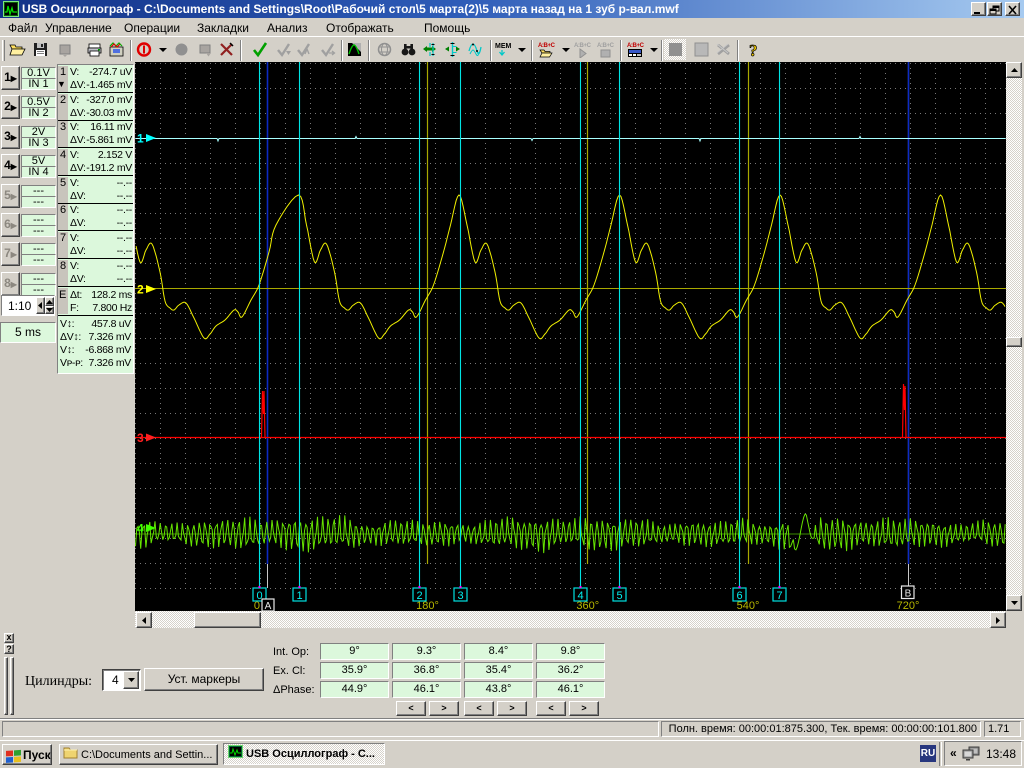 This screenshot has width=1024, height=768. Describe the element at coordinates (779, 596) in the screenshot. I see `svg-text: 7` at that location.